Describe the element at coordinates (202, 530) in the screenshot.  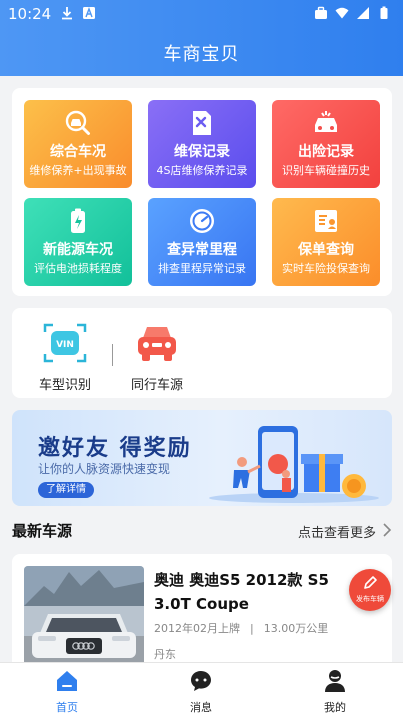
I see `latest-listings-header: 最新车源 点击查看更多` at that location.